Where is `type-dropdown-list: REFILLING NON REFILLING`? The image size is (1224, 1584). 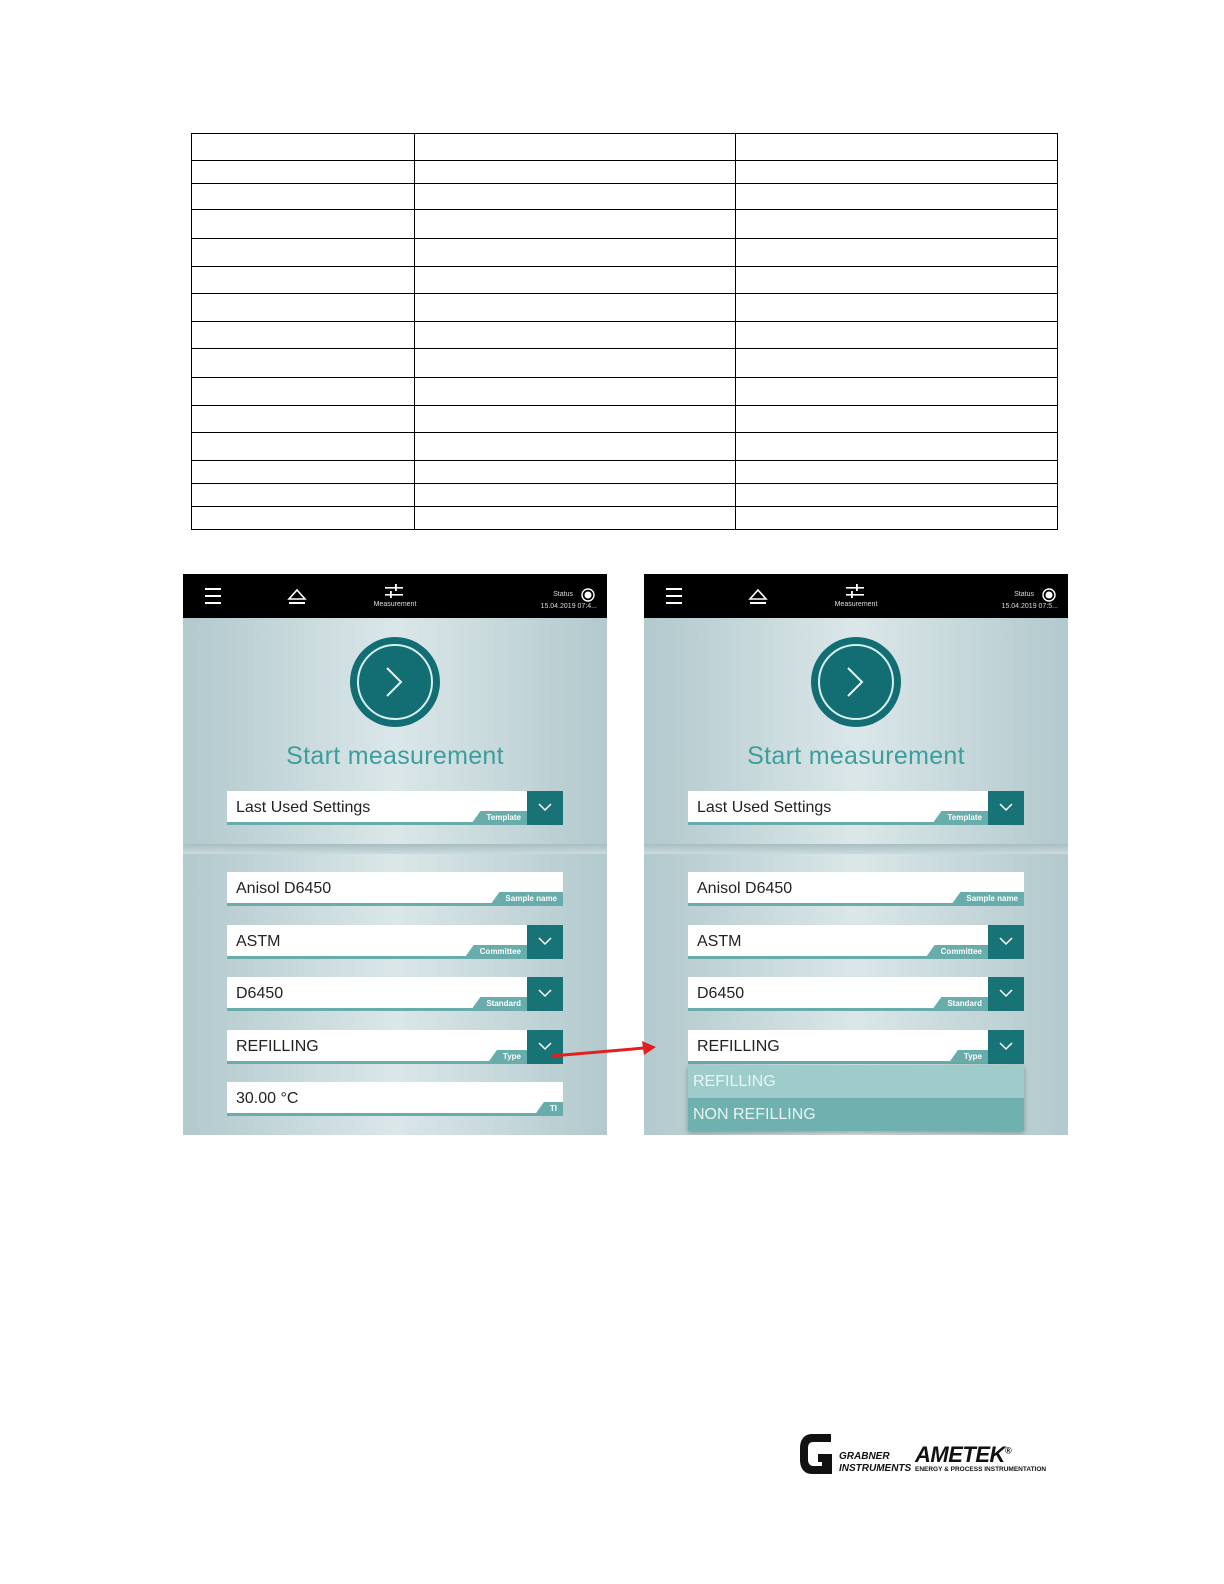
type-dropdown-list: REFILLING NON REFILLING is located at coordinates (856, 1098).